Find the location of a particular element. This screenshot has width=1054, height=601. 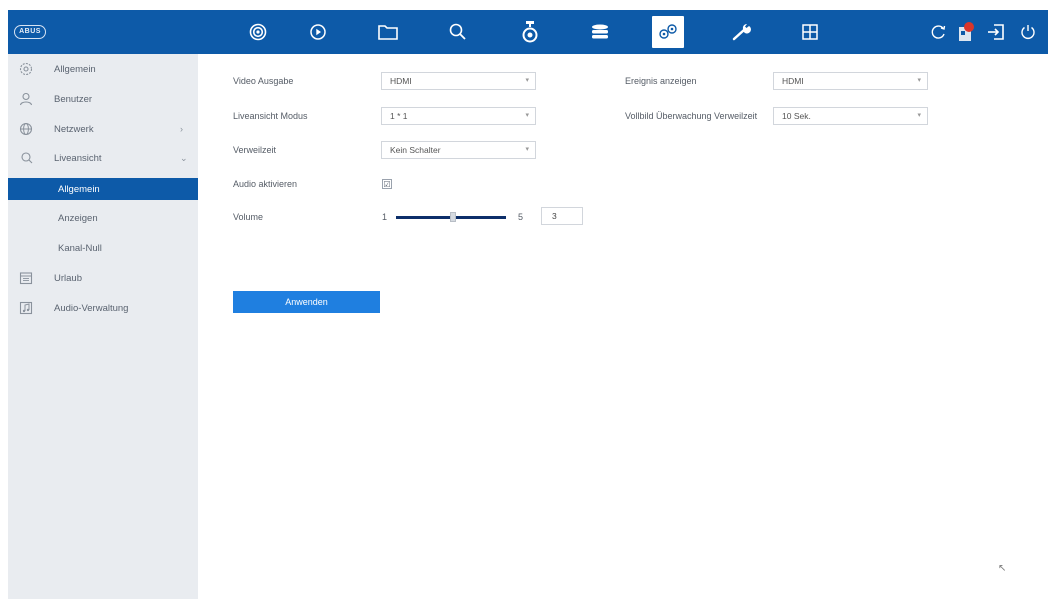

volume-max-label: 5 is located at coordinates (521, 217).